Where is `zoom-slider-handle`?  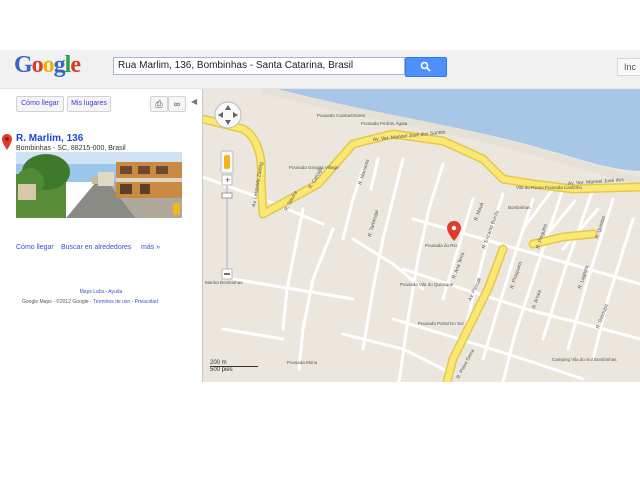 zoom-slider-handle is located at coordinates (227, 195).